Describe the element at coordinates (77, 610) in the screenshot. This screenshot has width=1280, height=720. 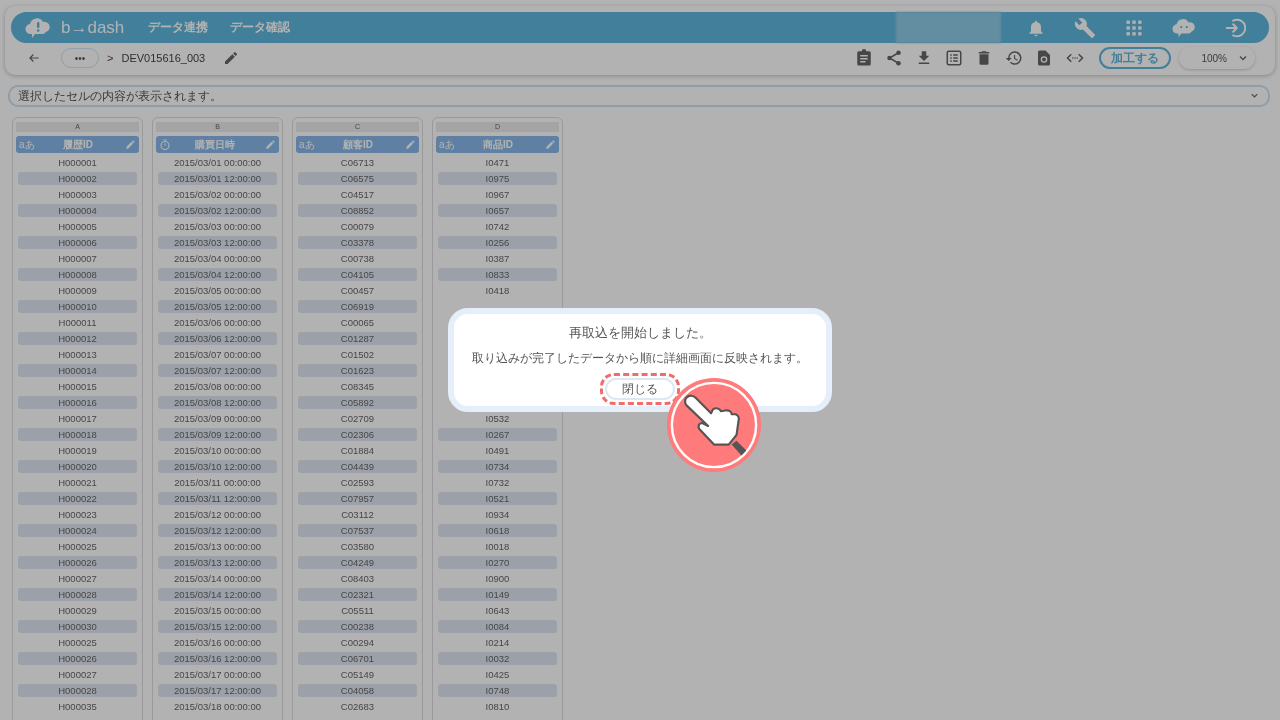
I see `table-cell-text: H000029` at that location.